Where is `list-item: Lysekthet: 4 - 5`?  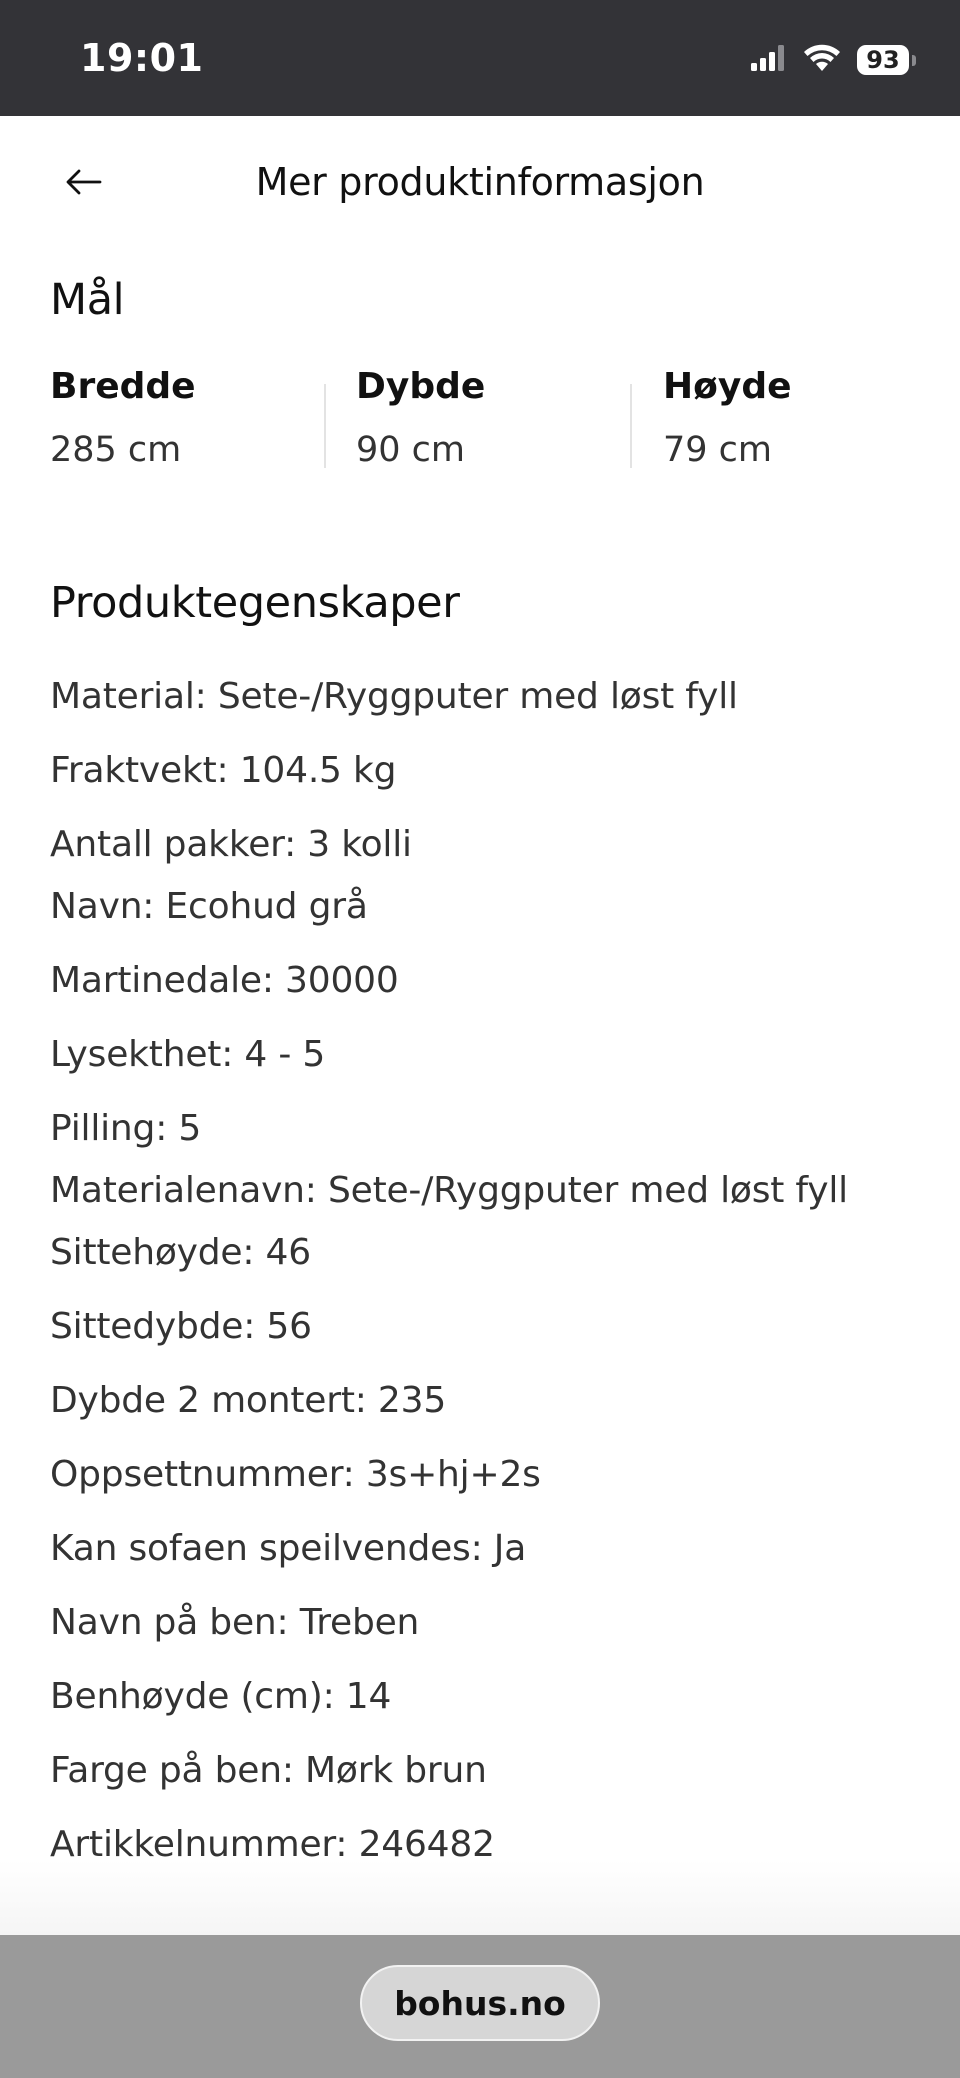
list-item: Lysekthet: 4 - 5 is located at coordinates (188, 1054).